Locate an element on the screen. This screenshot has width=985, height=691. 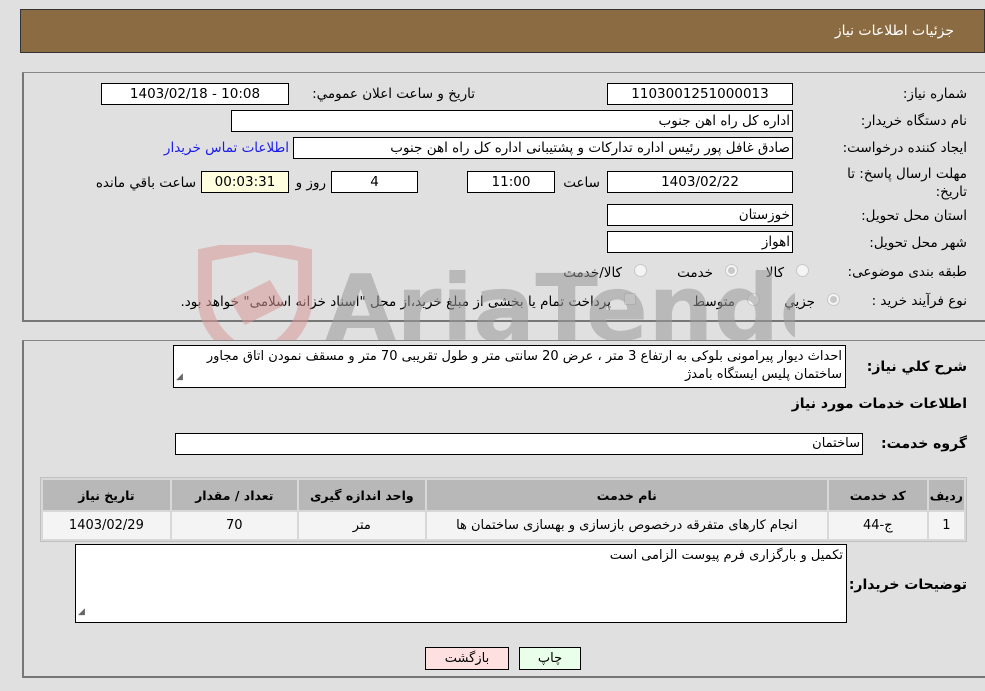
col-header-need-date: تاریخ نیاز is located at coordinates (106, 495).